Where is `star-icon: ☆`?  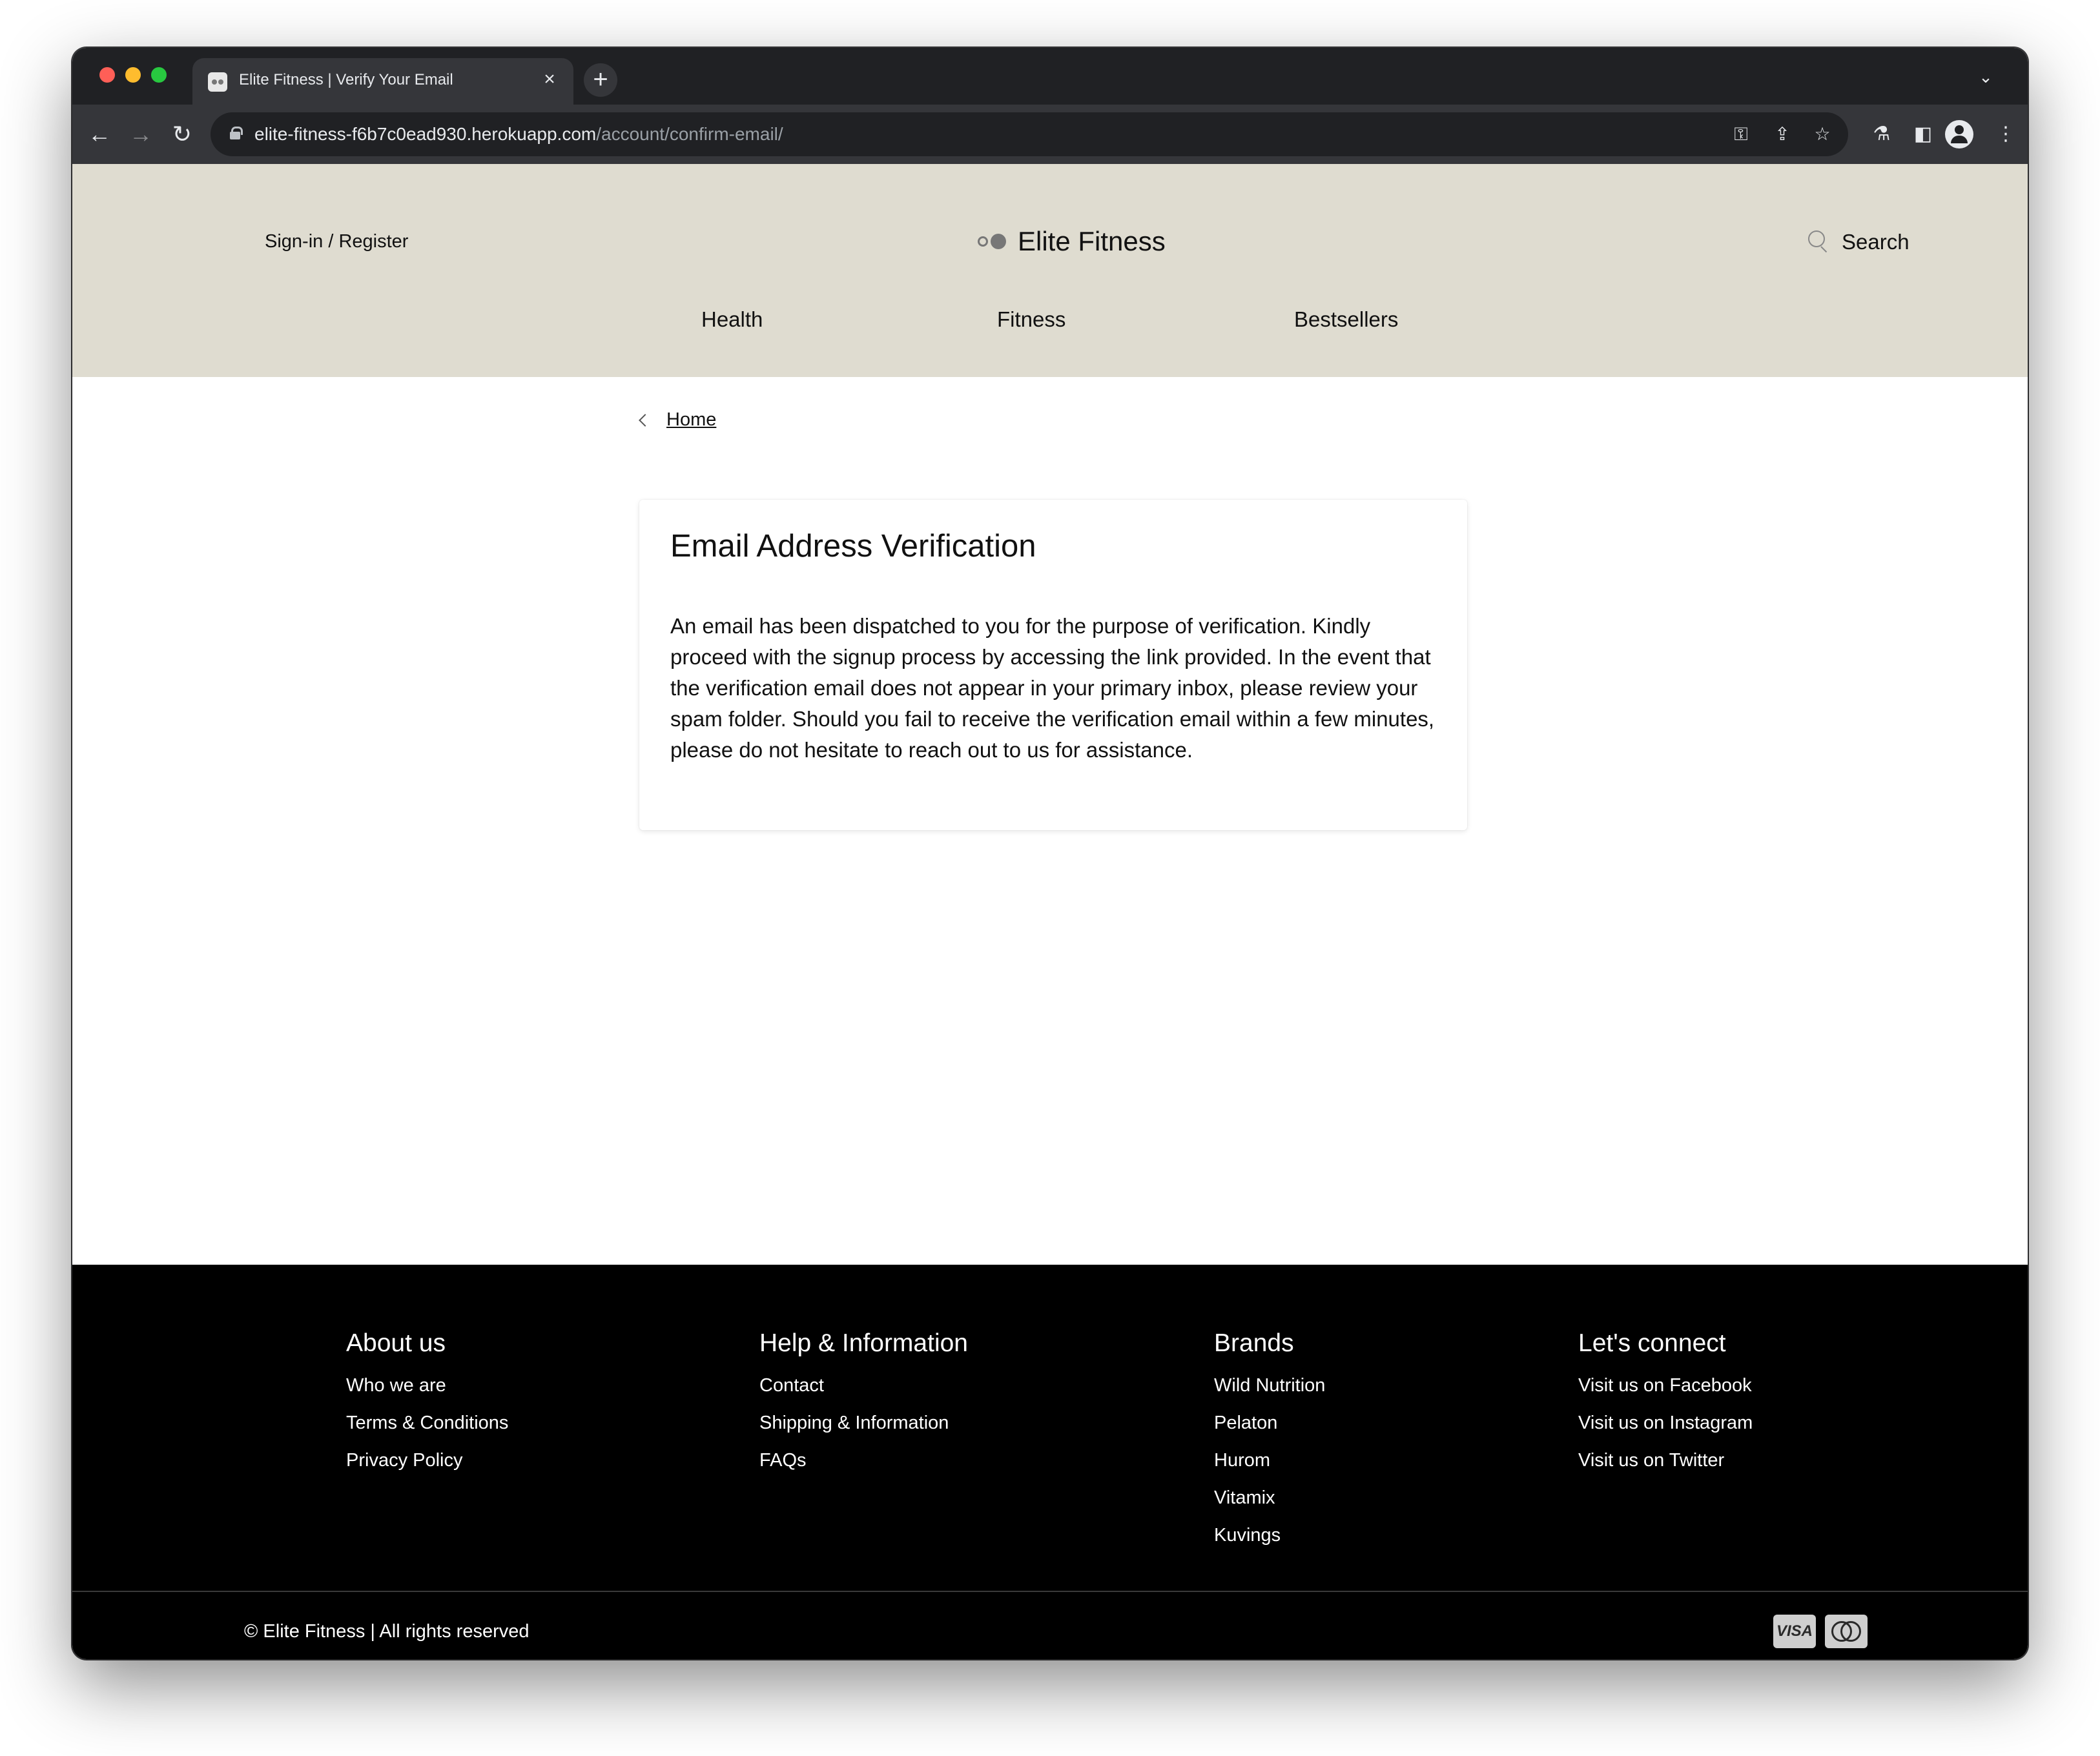
star-icon: ☆ is located at coordinates (1822, 134).